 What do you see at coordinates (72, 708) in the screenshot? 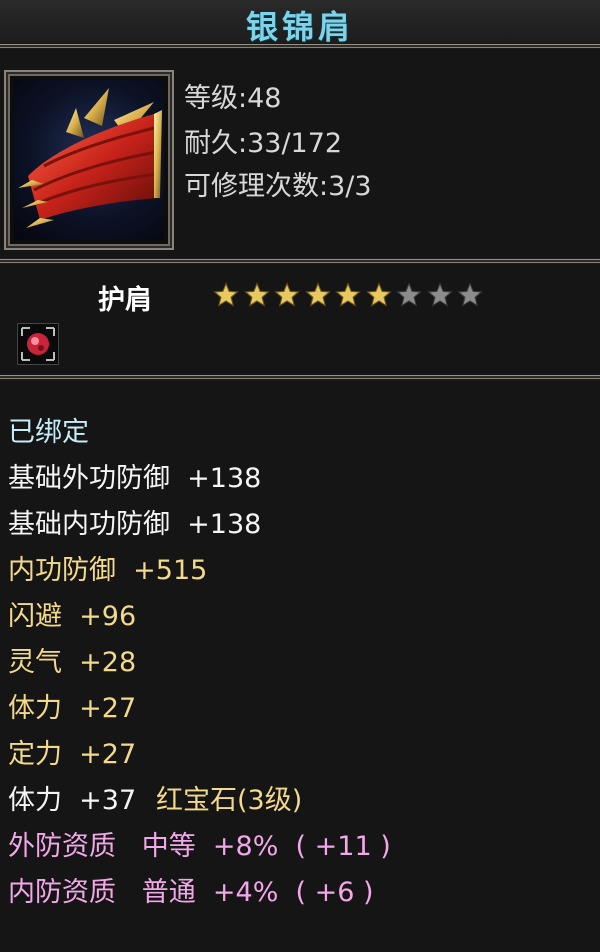
I see `stat-stamina: 体力 +27` at bounding box center [72, 708].